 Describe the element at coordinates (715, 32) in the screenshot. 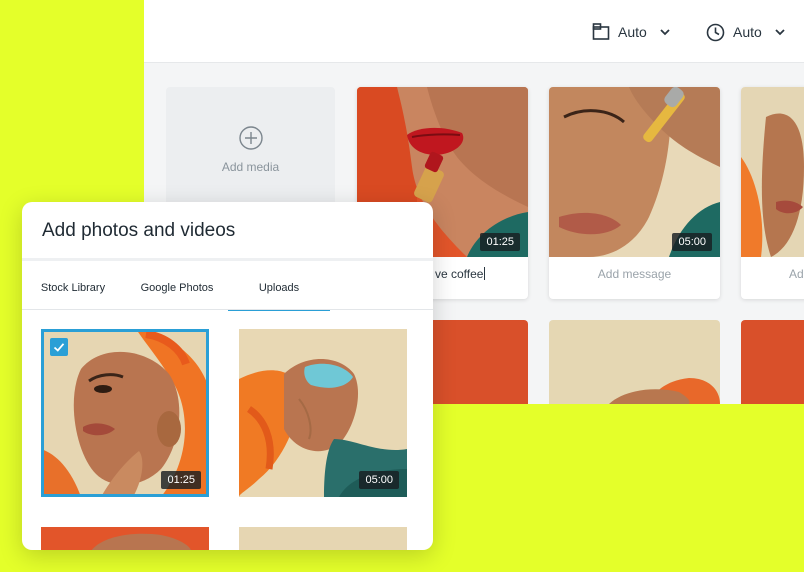

I see `clock-icon` at that location.